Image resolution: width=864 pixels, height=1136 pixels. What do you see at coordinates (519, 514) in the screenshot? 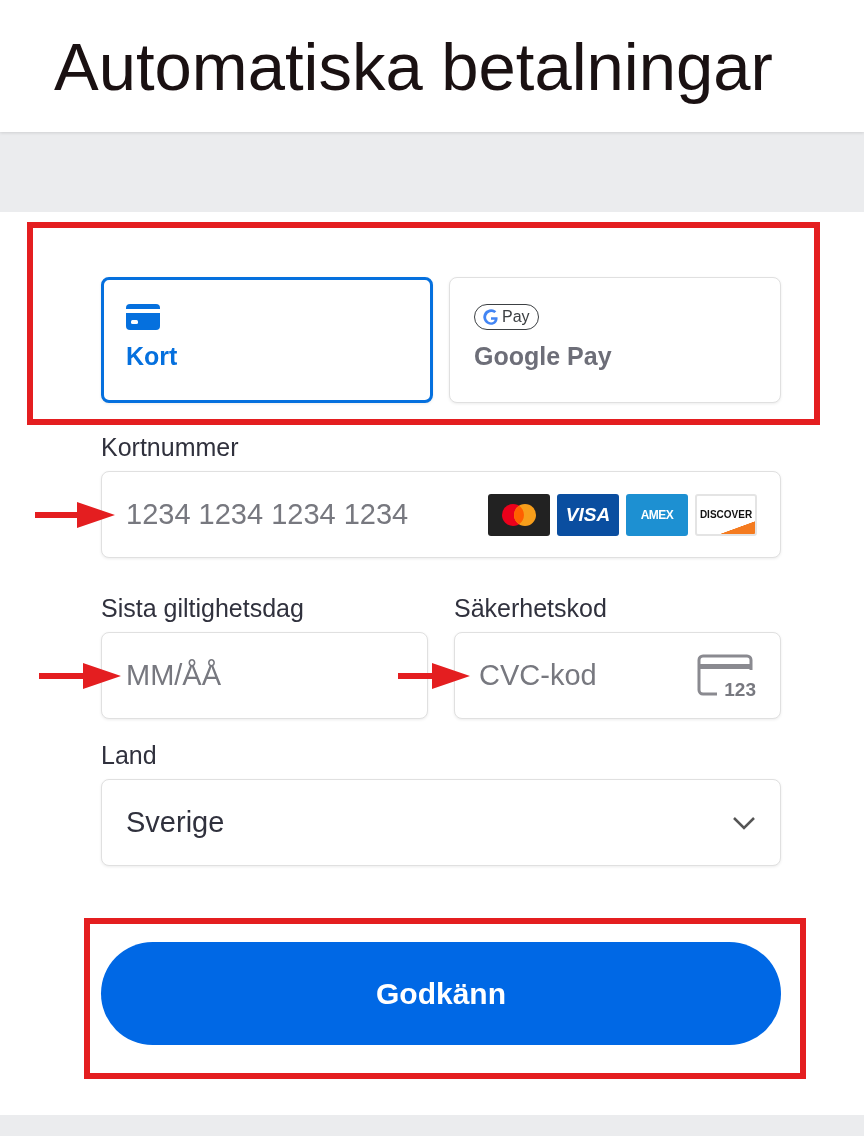
I see `mastercard-logo` at bounding box center [519, 514].